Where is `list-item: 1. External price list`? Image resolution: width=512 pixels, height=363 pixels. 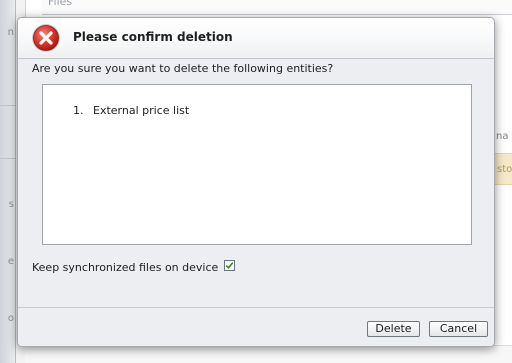
list-item: 1. External price list is located at coordinates (131, 111).